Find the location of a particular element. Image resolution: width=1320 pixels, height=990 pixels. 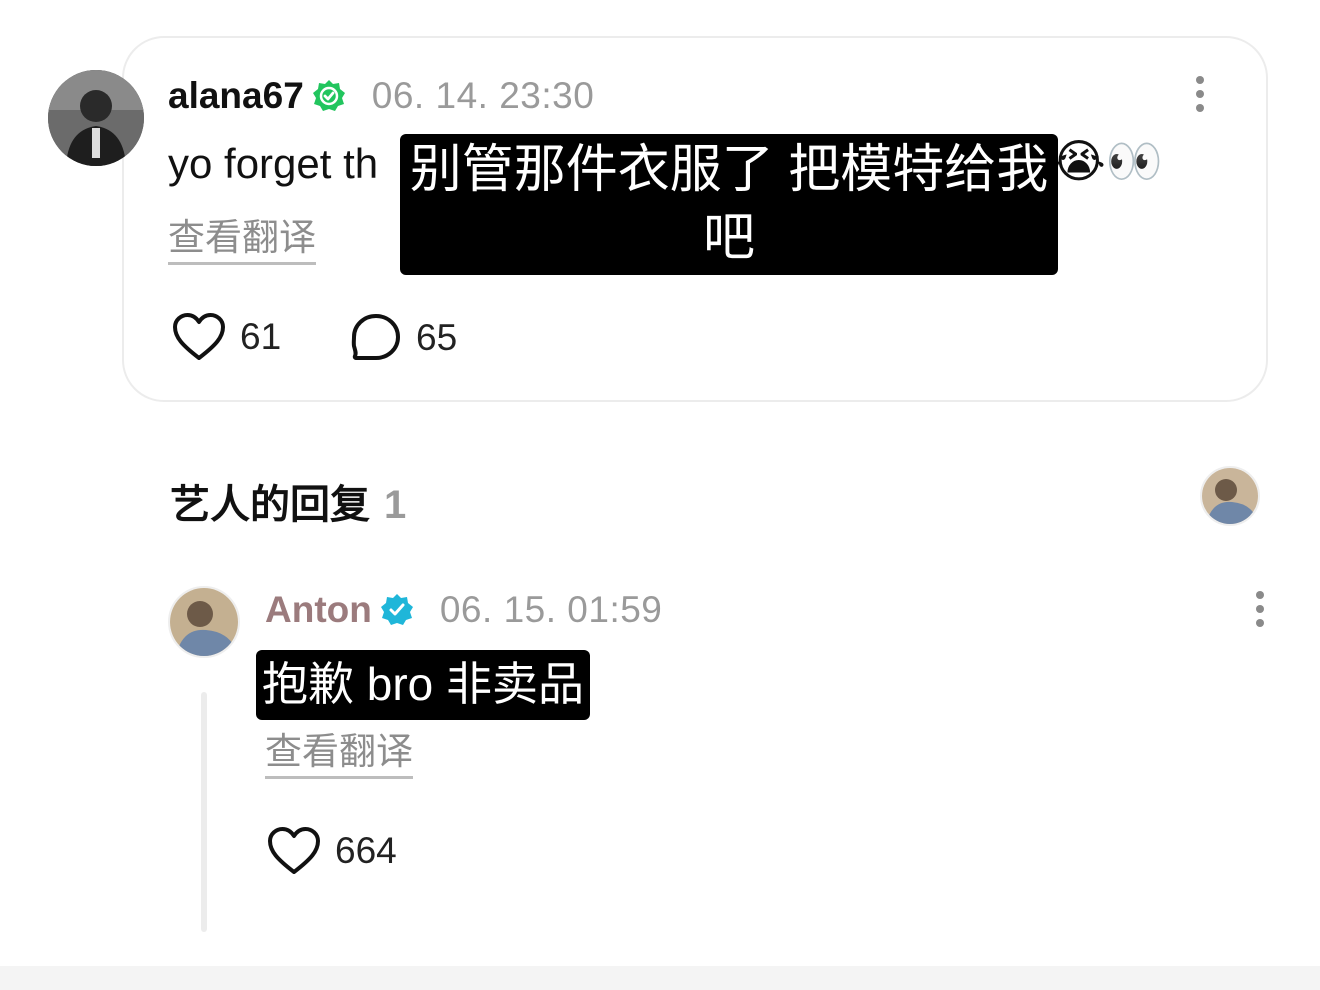

comment-username: alana67 is located at coordinates (236, 96).